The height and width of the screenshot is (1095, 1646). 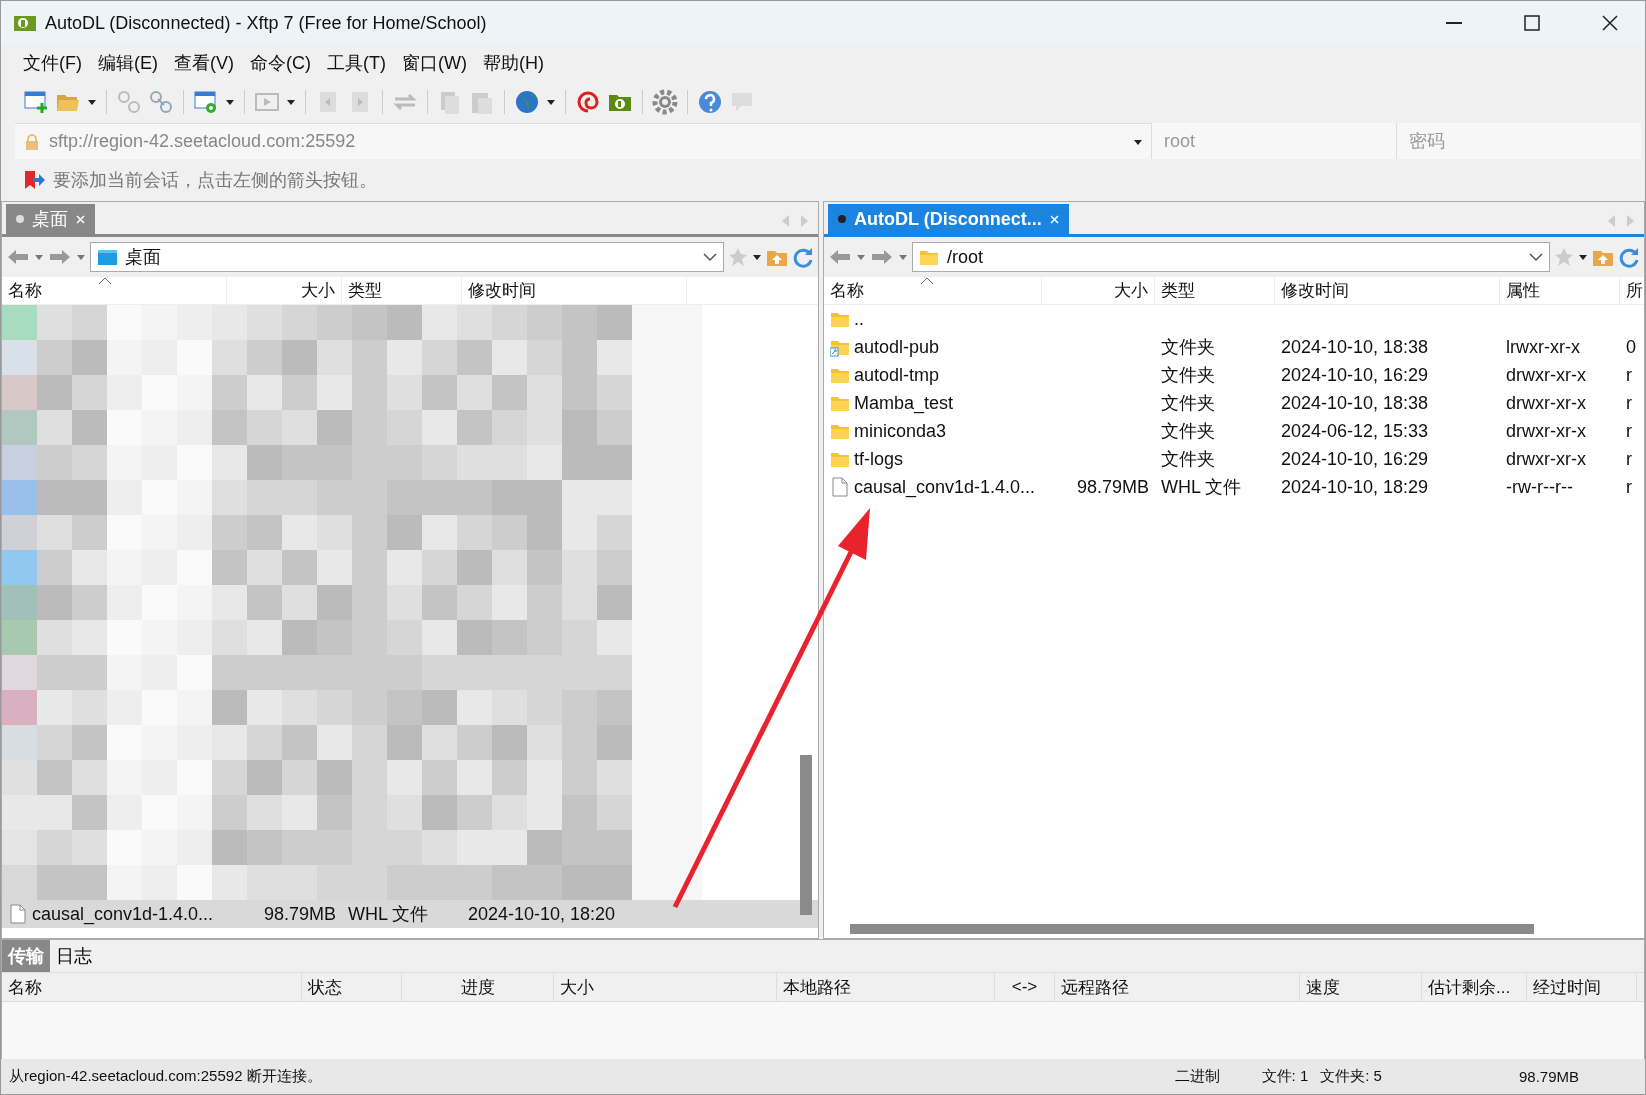 What do you see at coordinates (1543, 347) in the screenshot?
I see `table-cell: lrwxr-xr-x` at bounding box center [1543, 347].